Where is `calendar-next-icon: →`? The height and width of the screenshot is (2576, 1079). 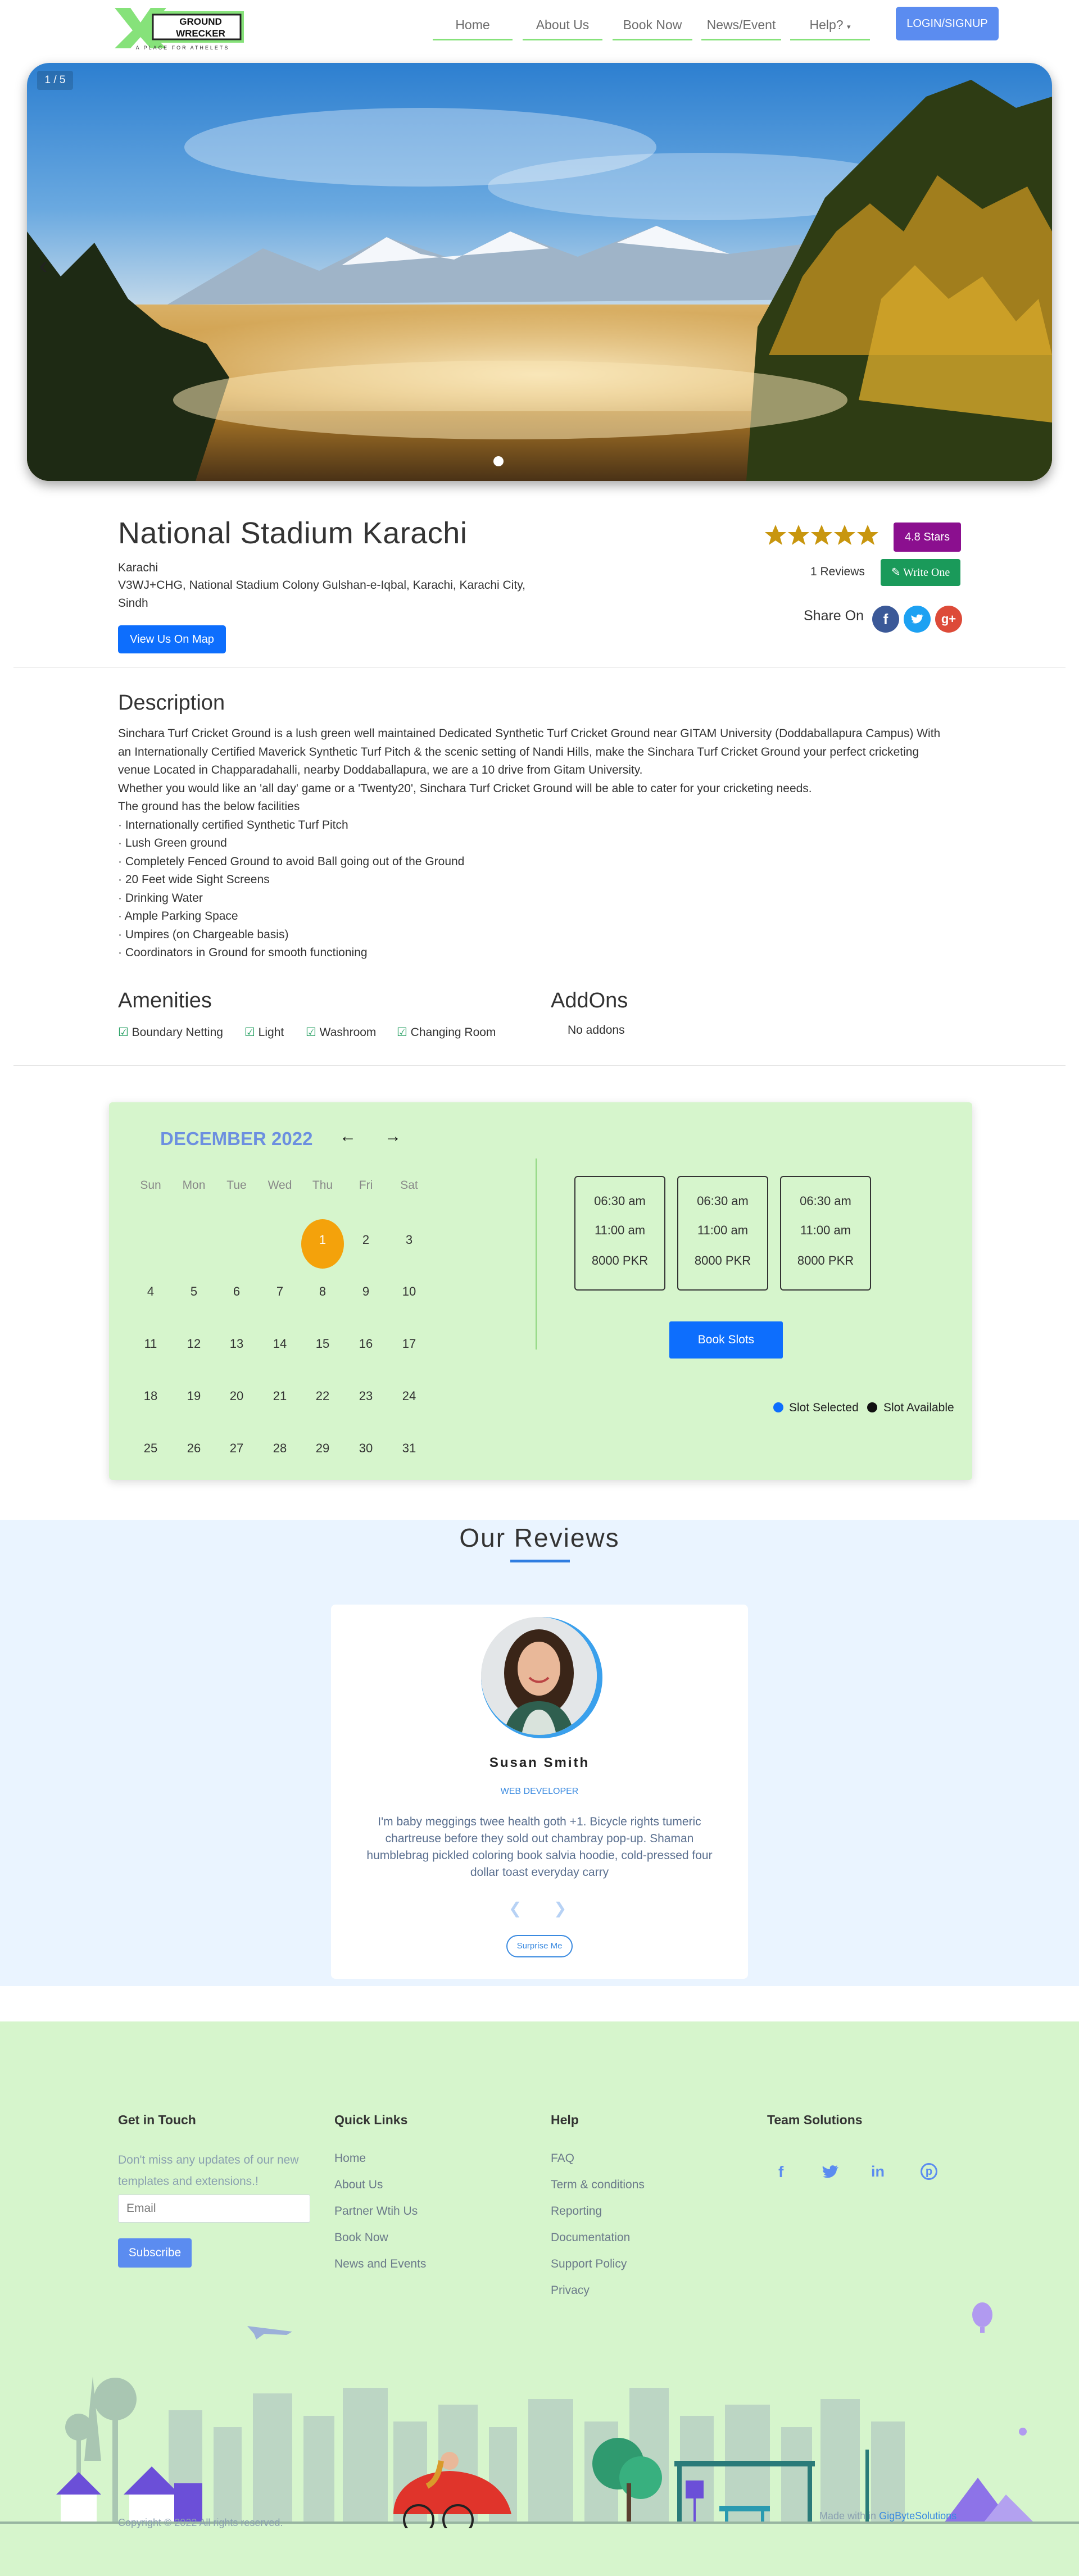
calendar-next-icon: → is located at coordinates (392, 1137).